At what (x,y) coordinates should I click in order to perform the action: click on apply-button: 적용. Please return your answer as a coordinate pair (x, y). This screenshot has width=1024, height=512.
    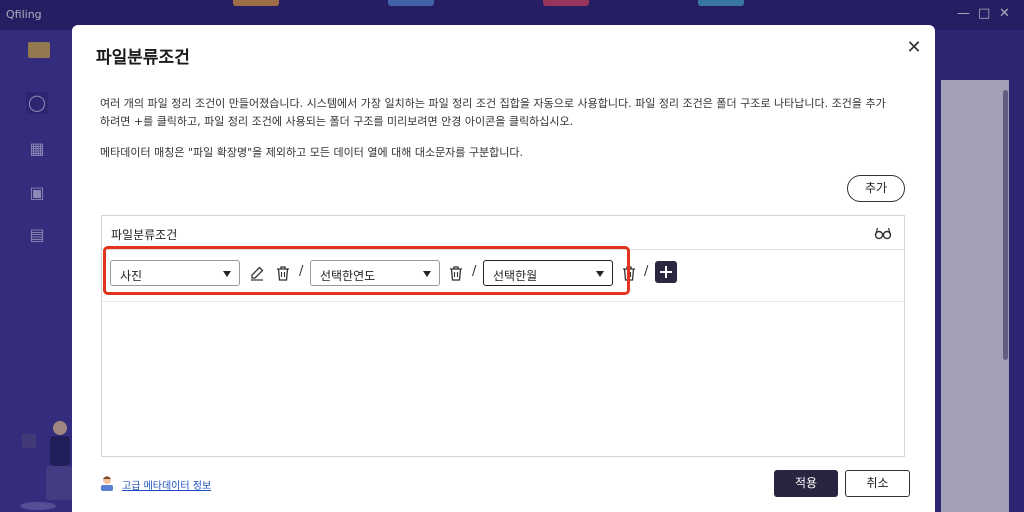
    Looking at the image, I should click on (806, 483).